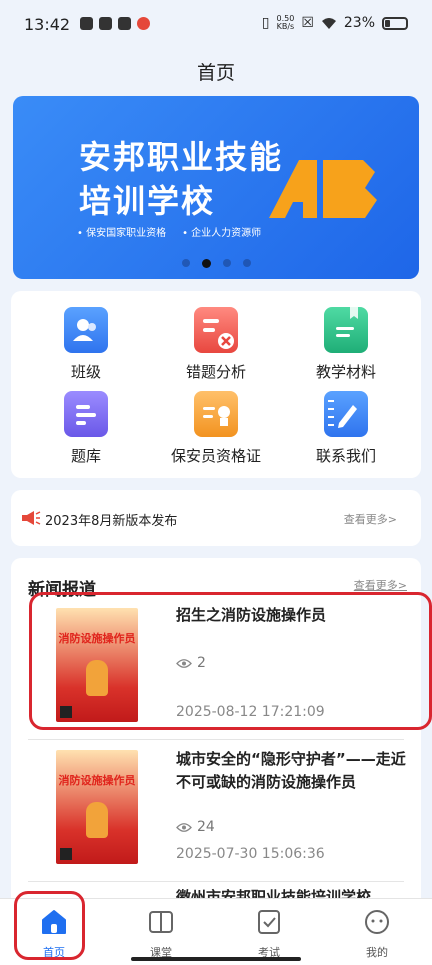 Image resolution: width=432 pixels, height=965 pixels. What do you see at coordinates (47, 24) in the screenshot?
I see `status-time: 13:42` at bounding box center [47, 24].